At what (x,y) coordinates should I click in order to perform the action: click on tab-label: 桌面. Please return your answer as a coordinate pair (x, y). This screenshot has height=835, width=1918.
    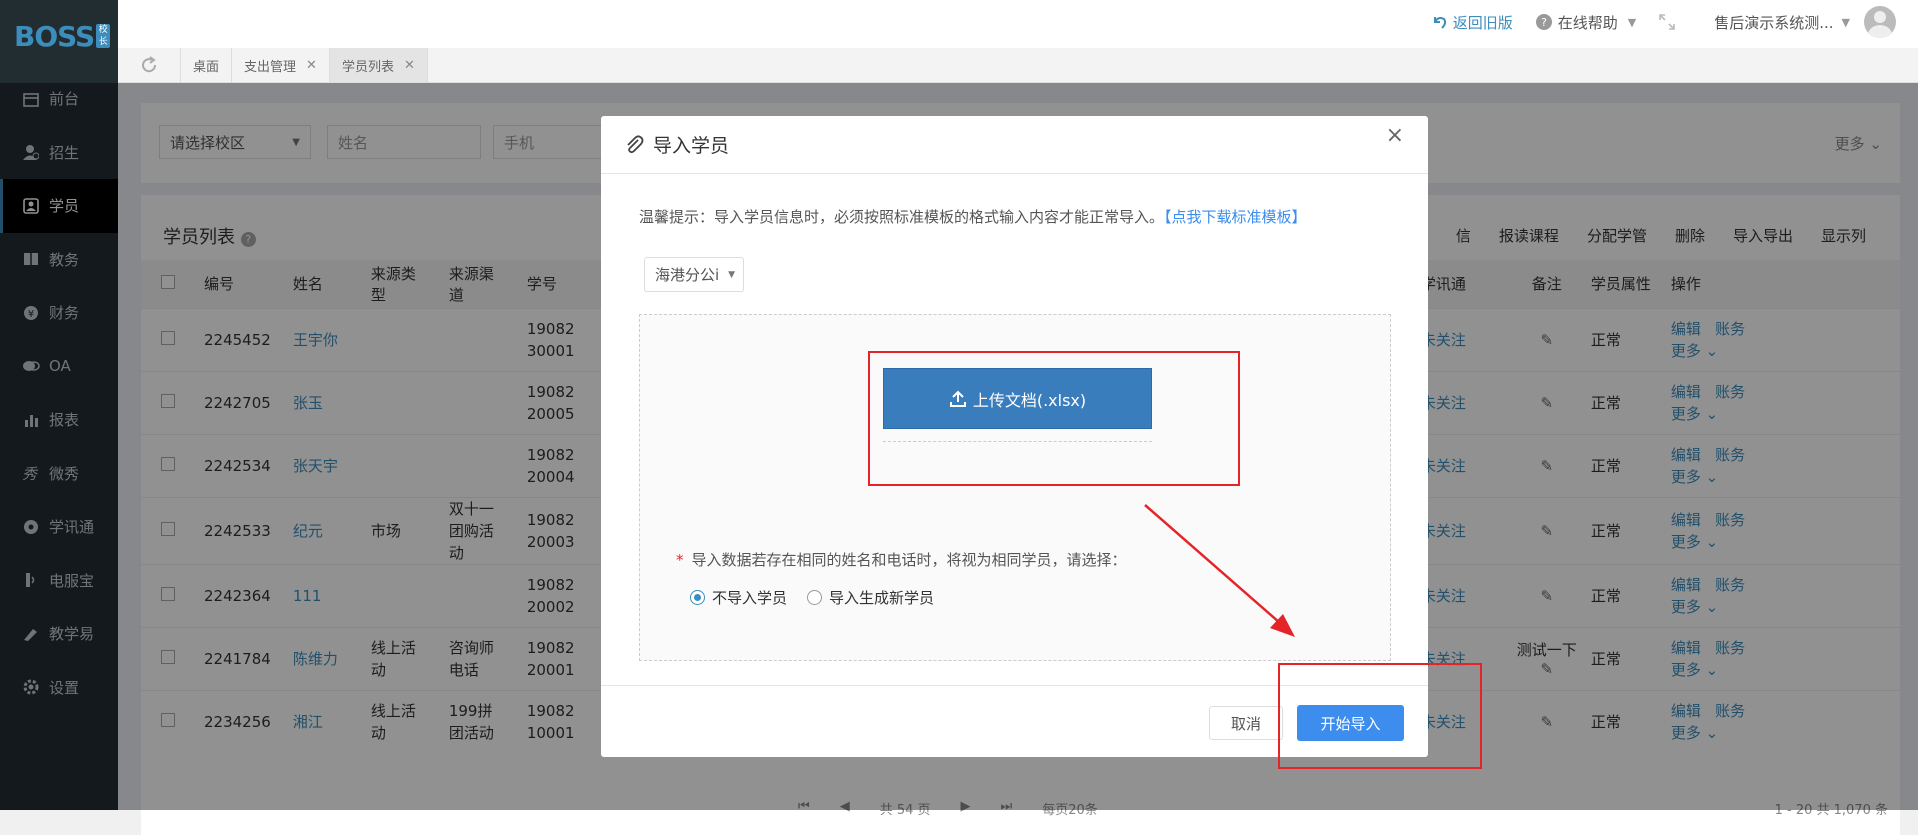
    Looking at the image, I should click on (206, 65).